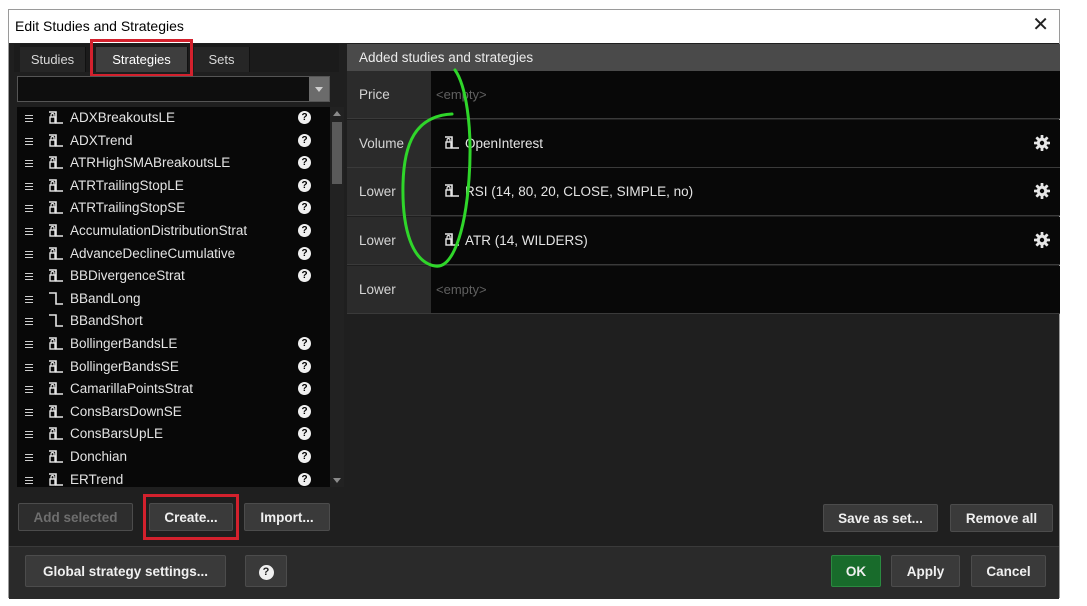 The width and height of the screenshot is (1087, 606). Describe the element at coordinates (173, 276) in the screenshot. I see `strategy-list-item: BBDivergenceStrat?` at that location.